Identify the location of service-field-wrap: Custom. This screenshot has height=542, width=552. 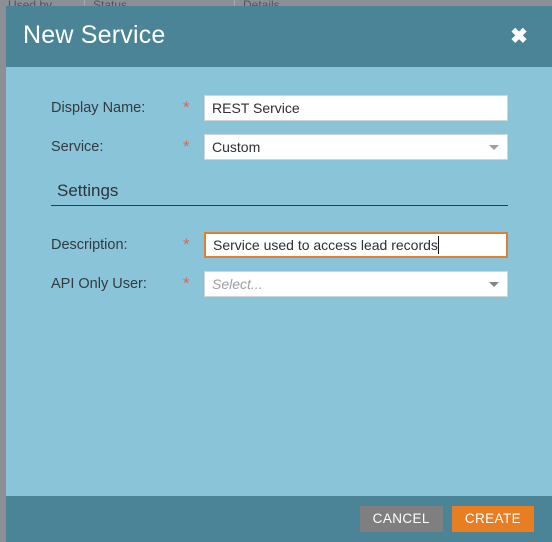
(356, 147).